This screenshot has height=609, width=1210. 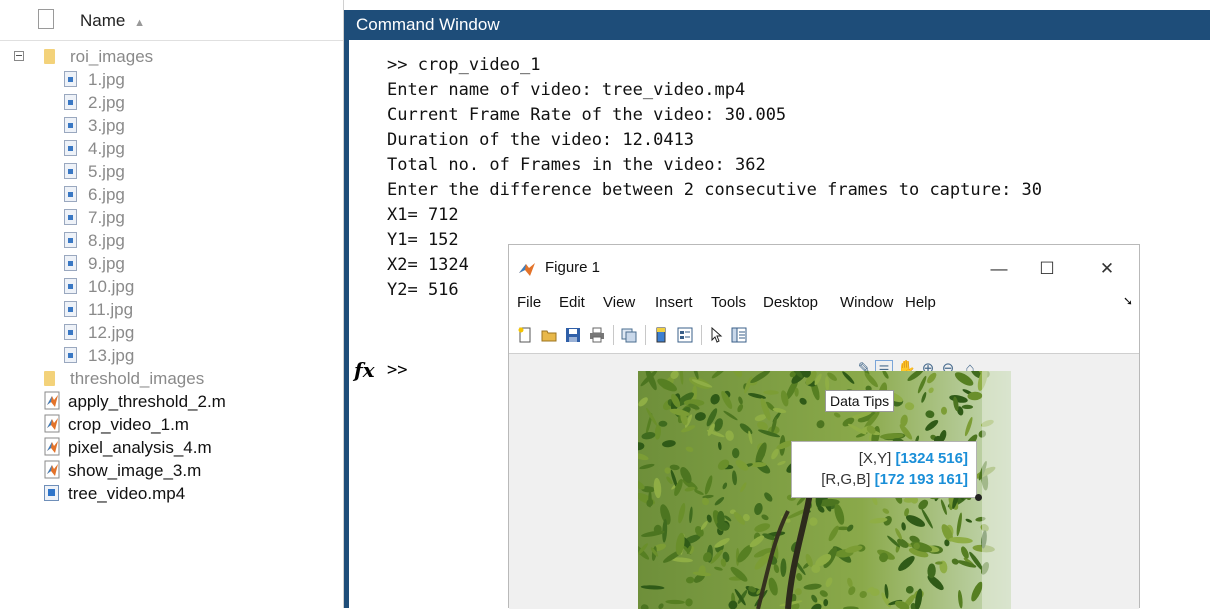 I want to click on datatip-box: [X,Y] [1324 516] [R,G,B] [172 193 161], so click(x=884, y=469).